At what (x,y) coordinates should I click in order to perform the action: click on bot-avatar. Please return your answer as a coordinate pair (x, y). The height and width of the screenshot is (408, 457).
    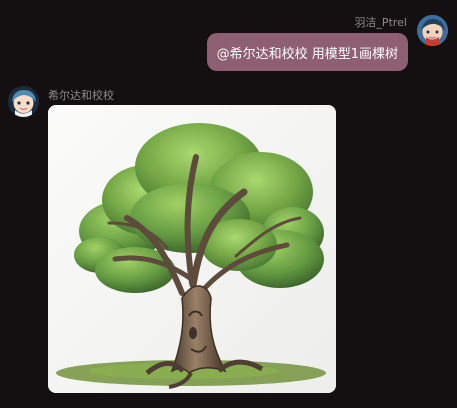
    Looking at the image, I should click on (23, 101).